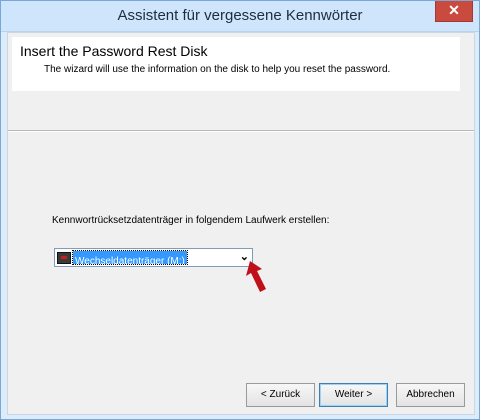  I want to click on header-divider, so click(241, 131).